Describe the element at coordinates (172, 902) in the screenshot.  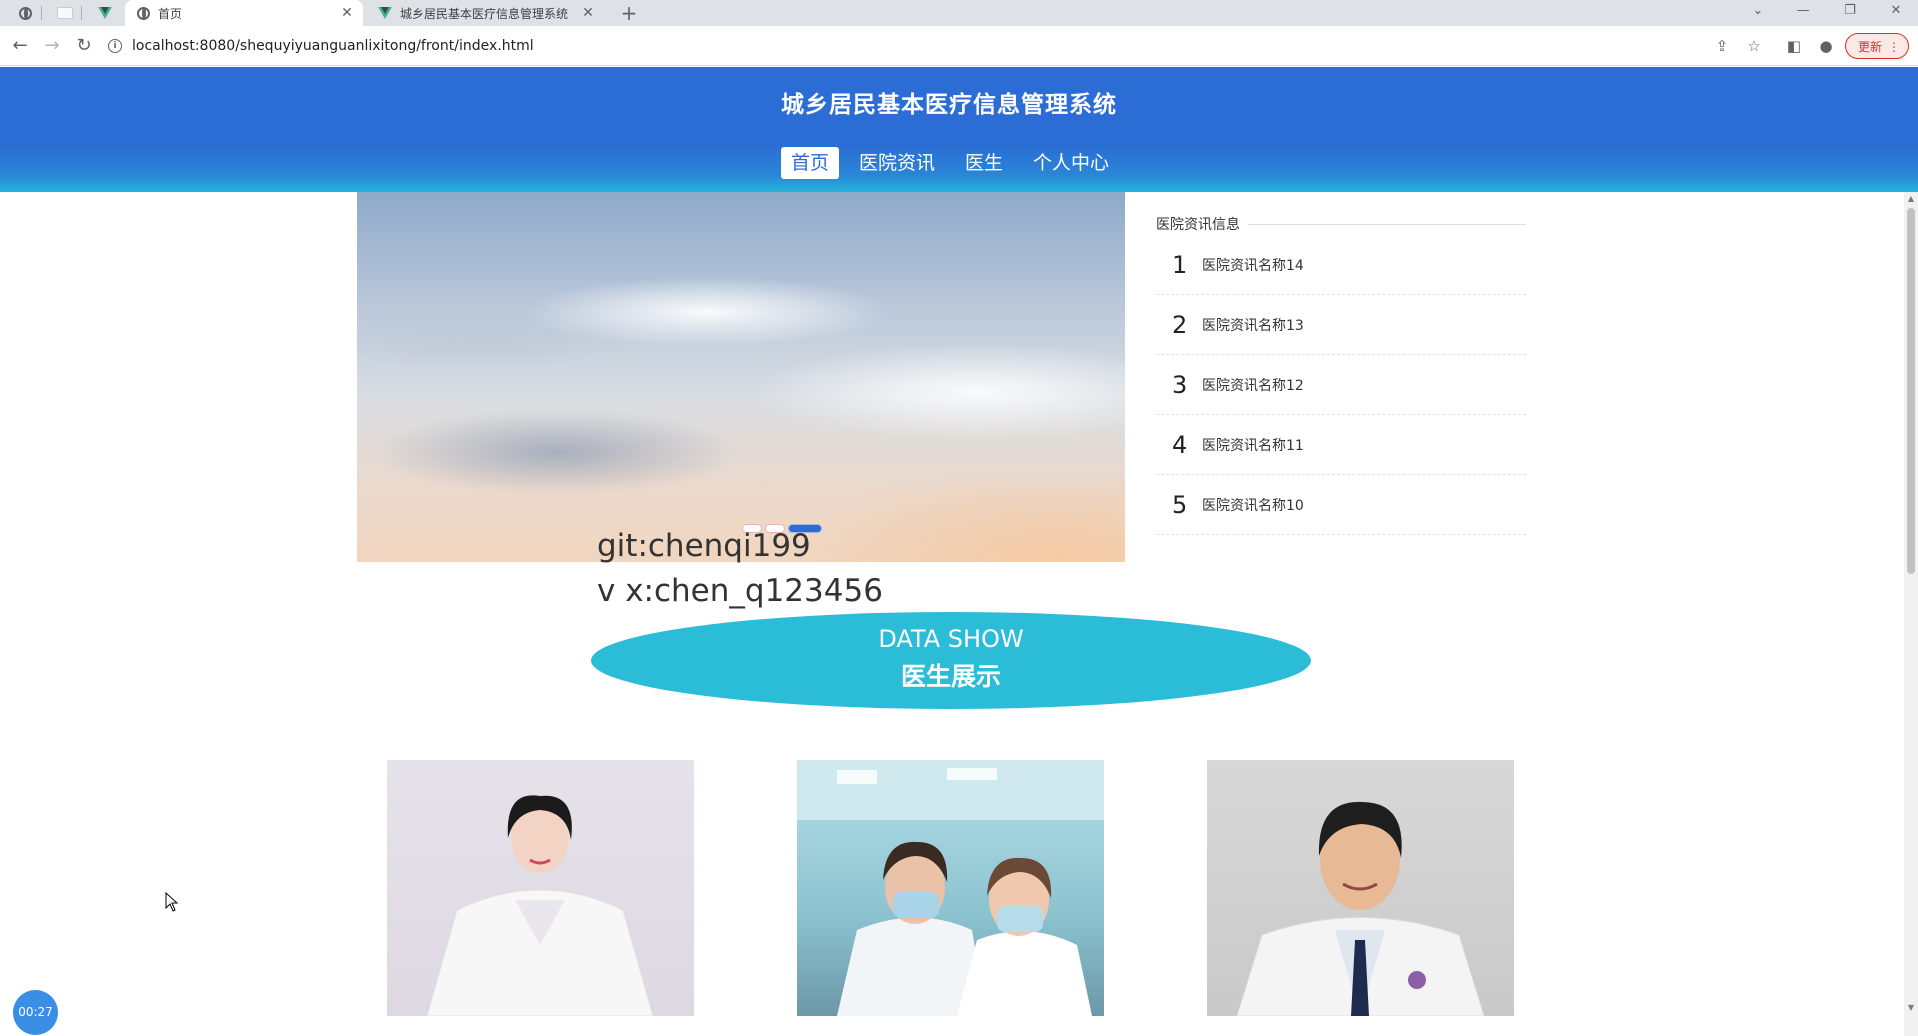
I see `mouse-cursor-icon` at that location.